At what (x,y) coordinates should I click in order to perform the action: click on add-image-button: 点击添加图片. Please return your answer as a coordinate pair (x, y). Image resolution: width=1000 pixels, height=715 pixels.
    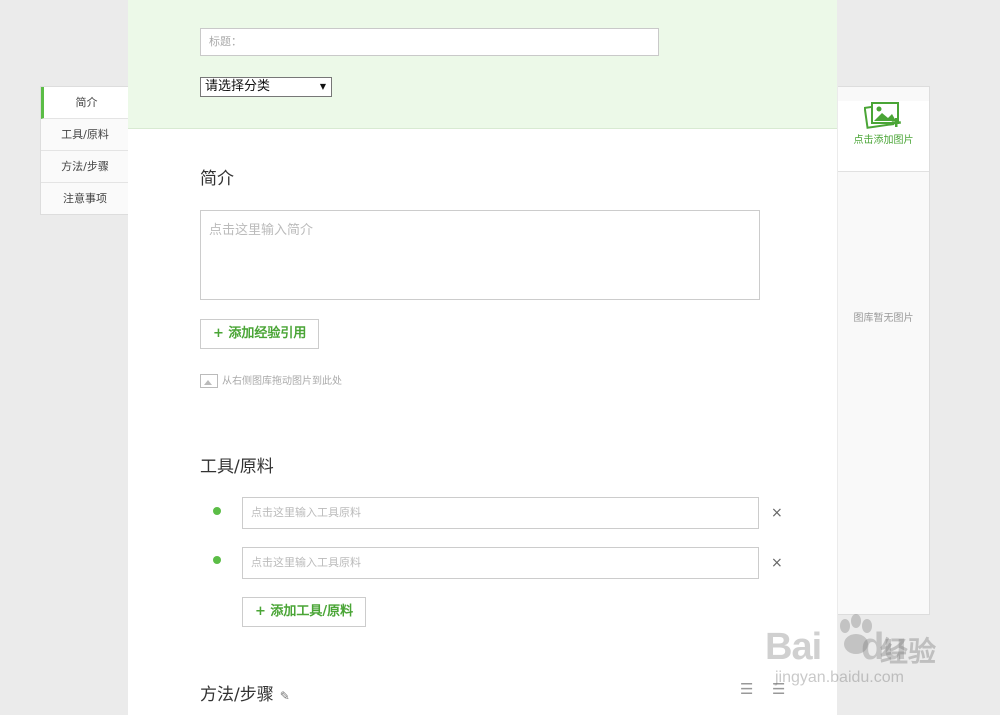
    Looking at the image, I should click on (883, 136).